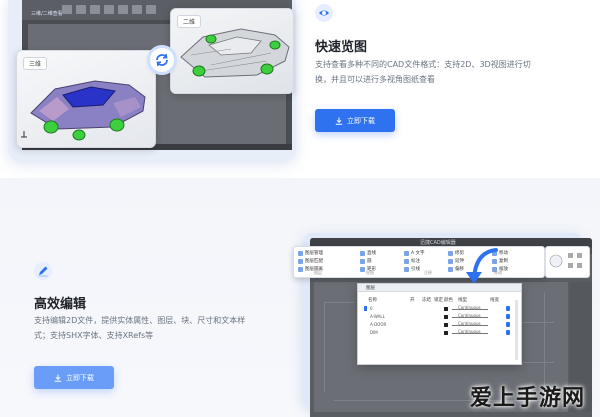 The width and height of the screenshot is (600, 417). I want to click on column-header: 锁定, so click(438, 300).